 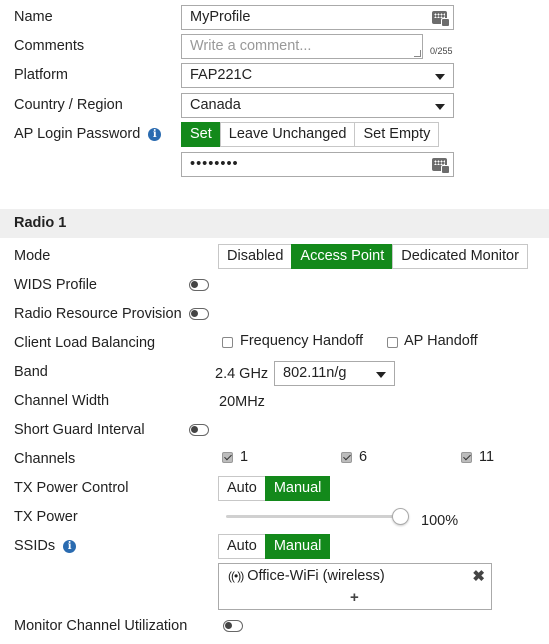 What do you see at coordinates (242, 374) in the screenshot?
I see `band-frequency: 2.4 GHz` at bounding box center [242, 374].